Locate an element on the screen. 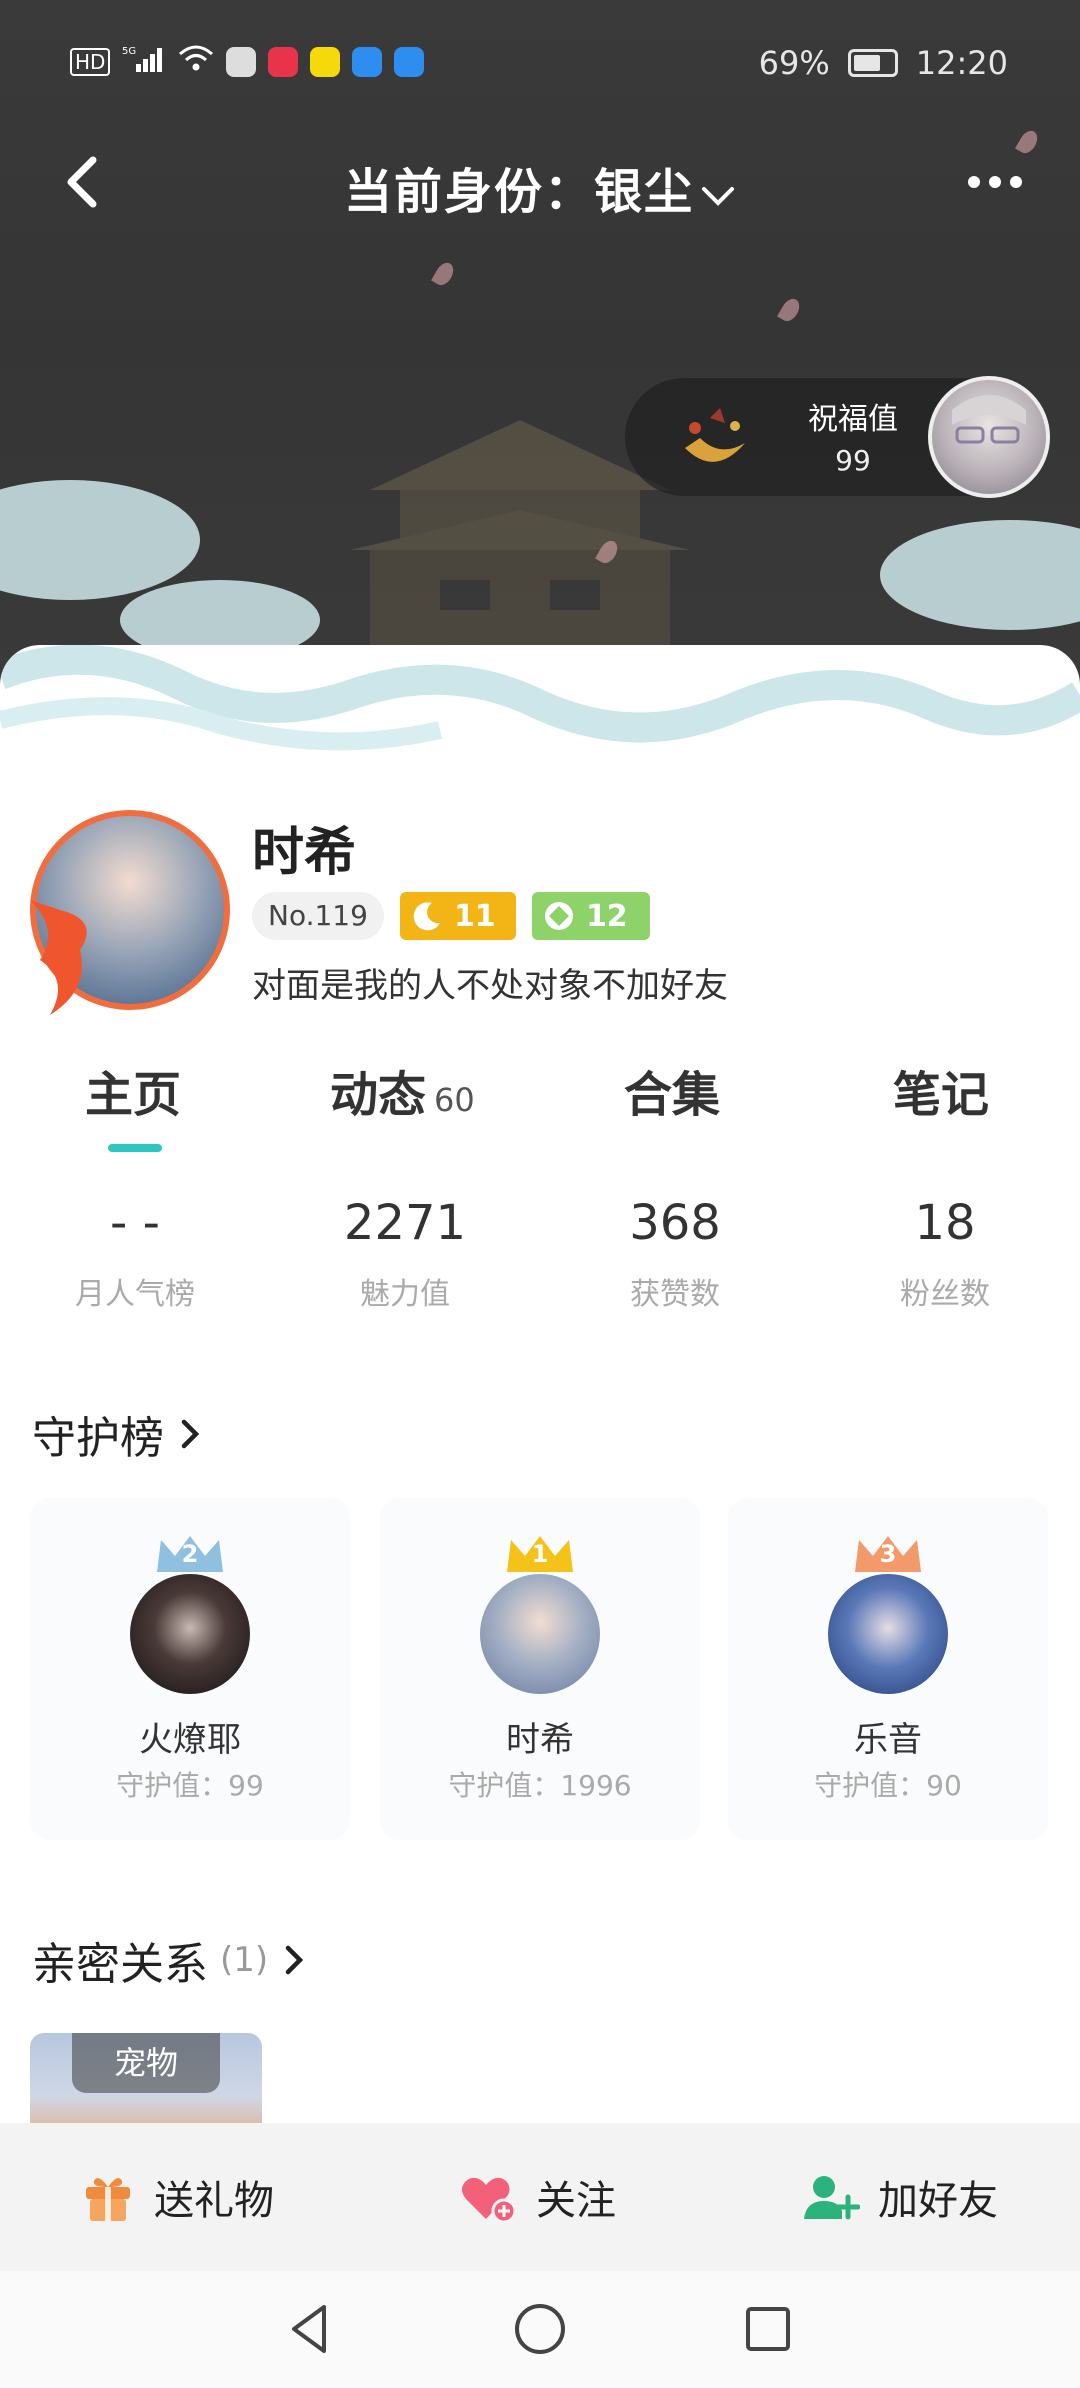 This screenshot has height=2388, width=1080. stat-monthly-popularity: - - 月人气榜 is located at coordinates (135, 1254).